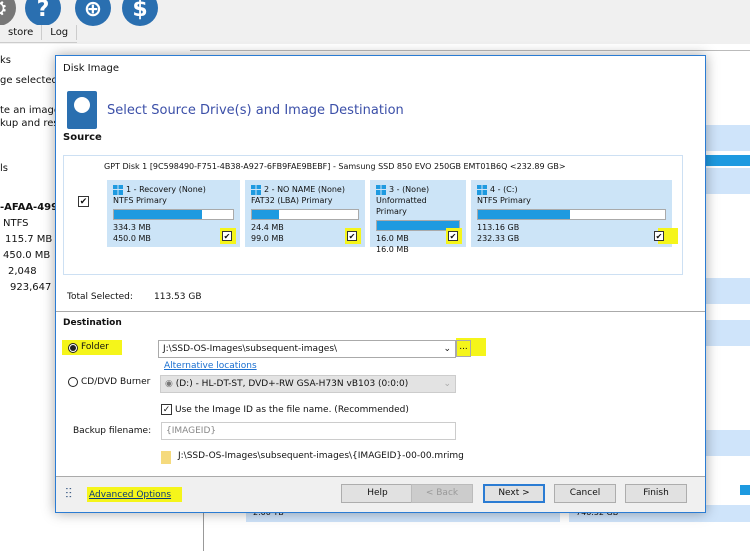 The image size is (750, 551). What do you see at coordinates (375, 22) in the screenshot?
I see `app-toolbar: ⚙ ? ⊕ $` at bounding box center [375, 22].